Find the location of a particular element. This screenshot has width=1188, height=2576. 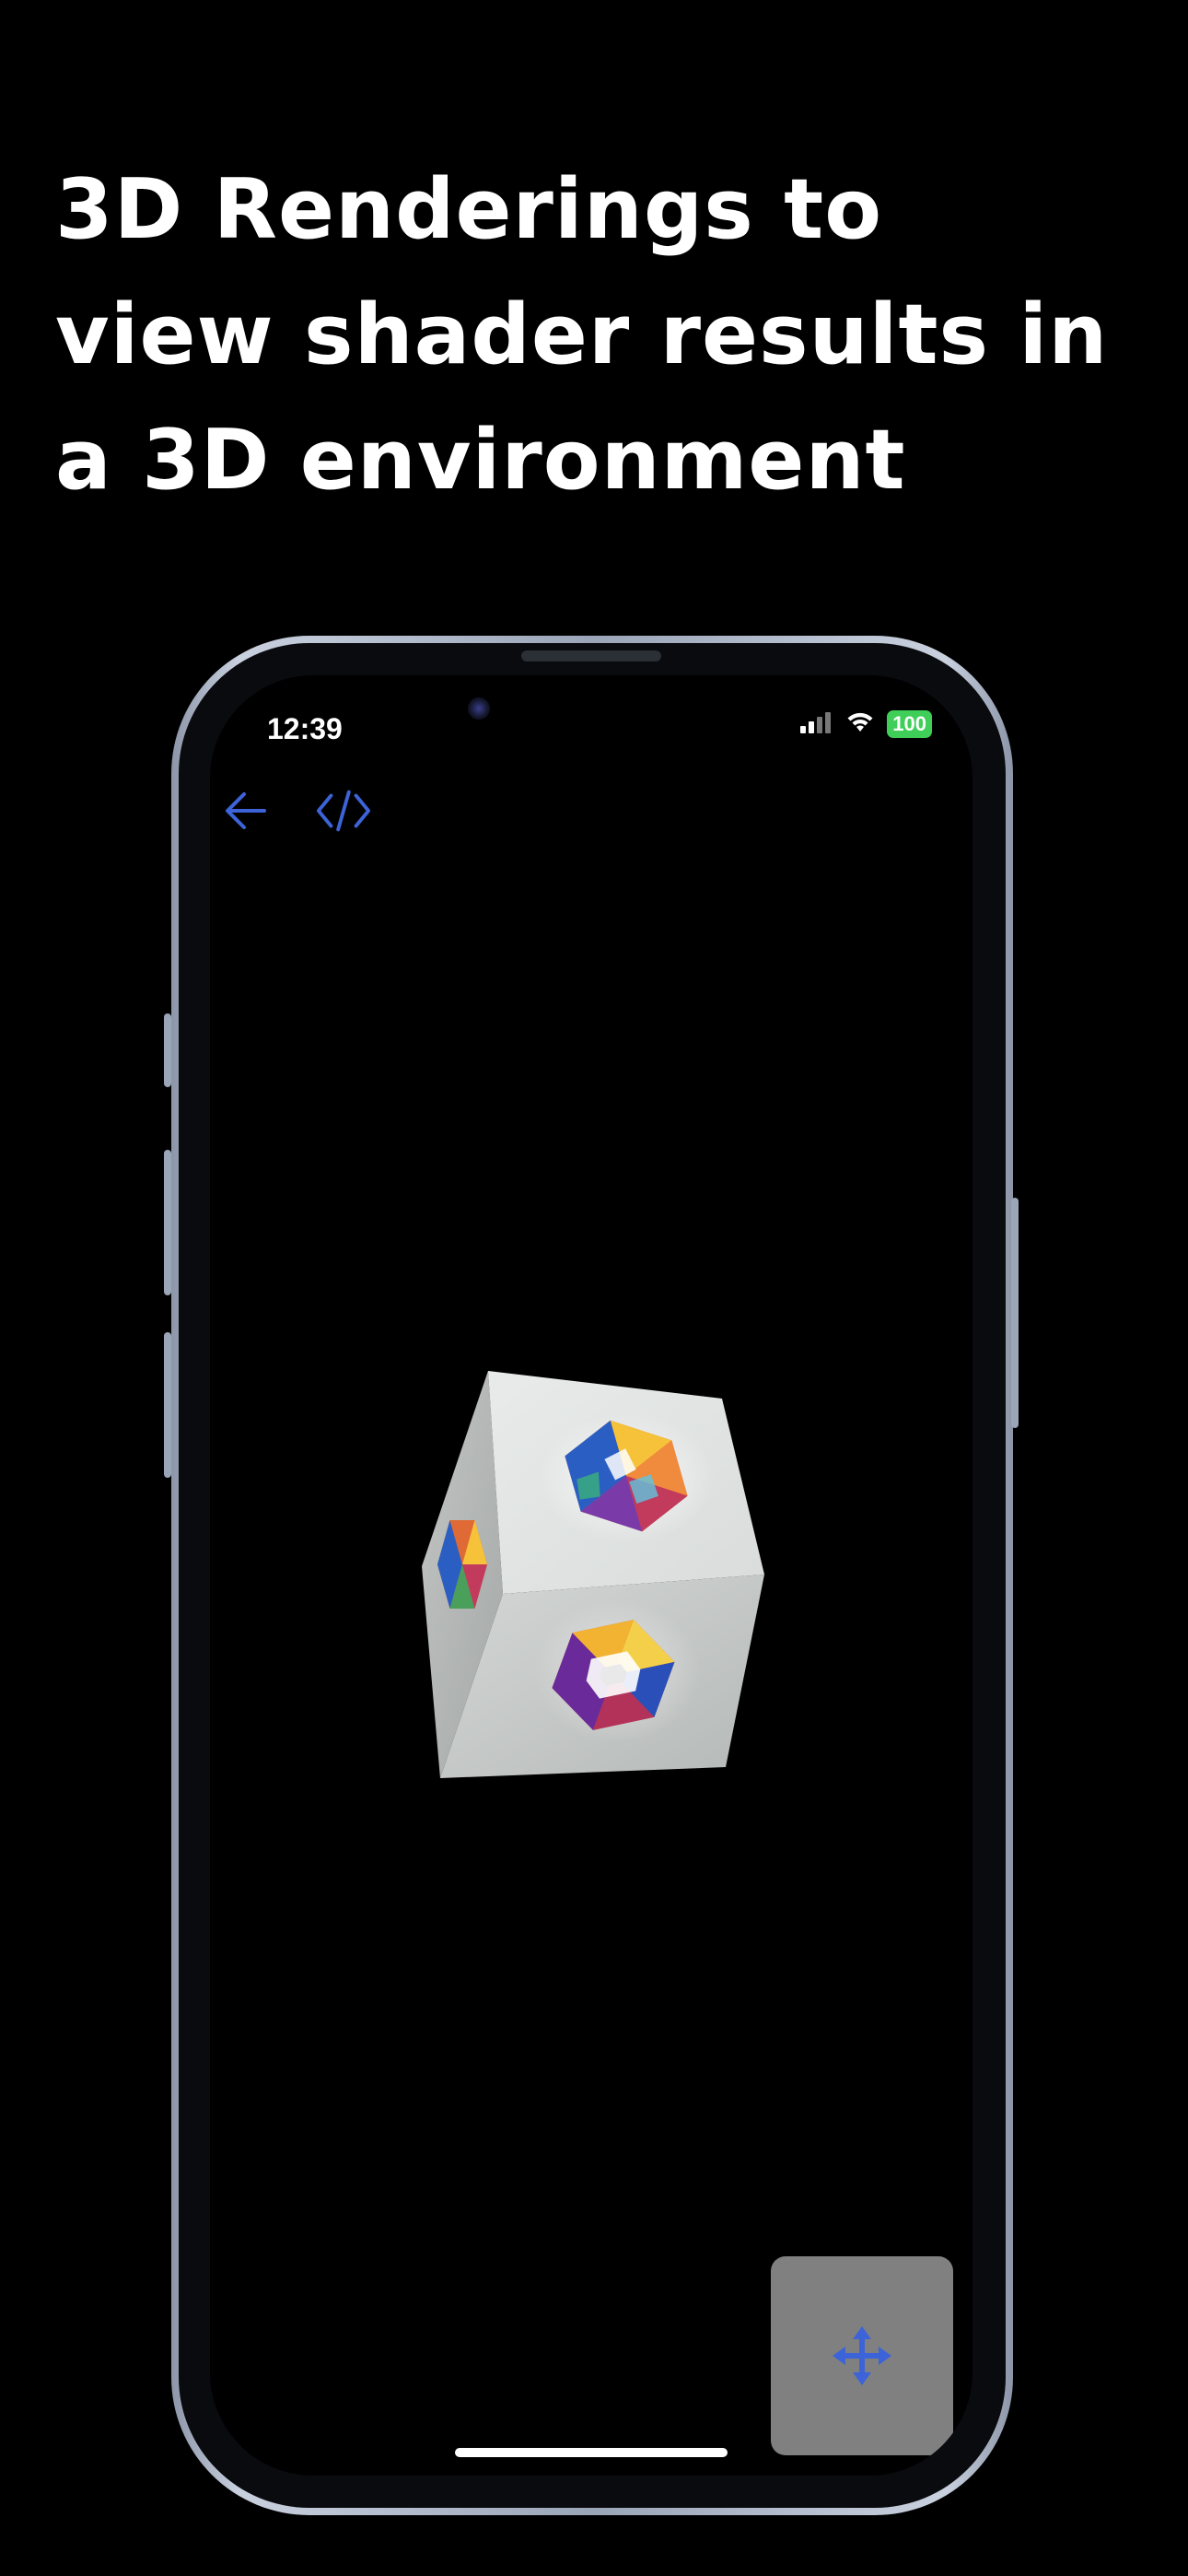

move-control-pad is located at coordinates (862, 2355).